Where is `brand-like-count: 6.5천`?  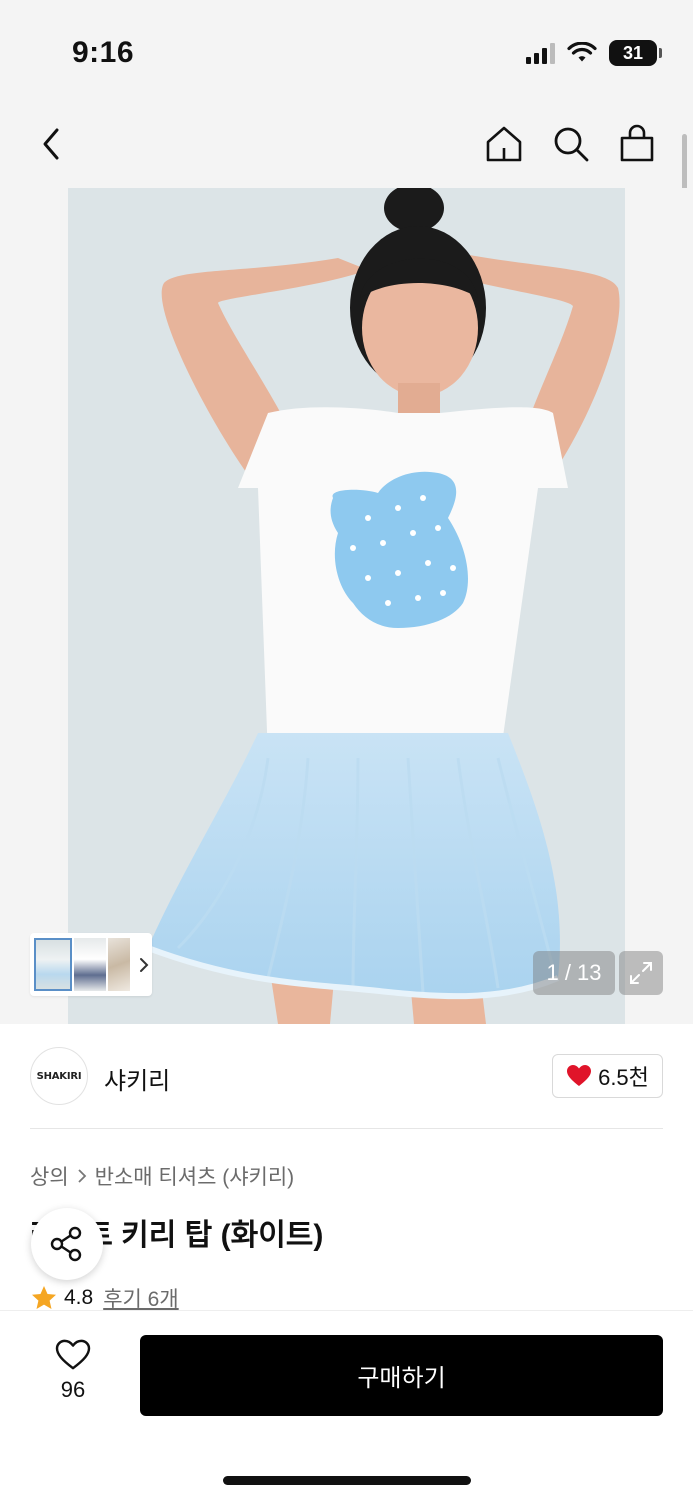 brand-like-count: 6.5천 is located at coordinates (623, 1077).